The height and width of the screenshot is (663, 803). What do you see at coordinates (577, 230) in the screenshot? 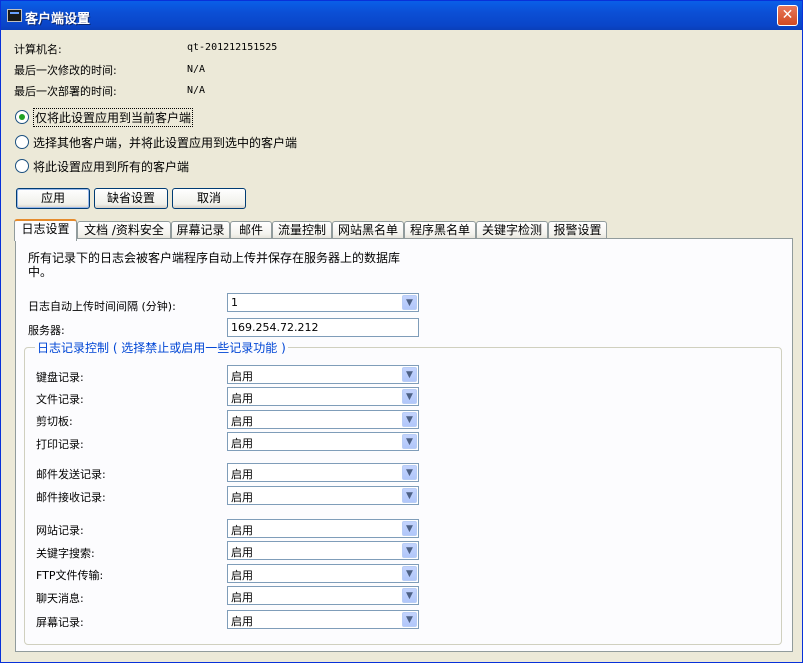
I see `tab-alarm-settings: 报警设置` at bounding box center [577, 230].